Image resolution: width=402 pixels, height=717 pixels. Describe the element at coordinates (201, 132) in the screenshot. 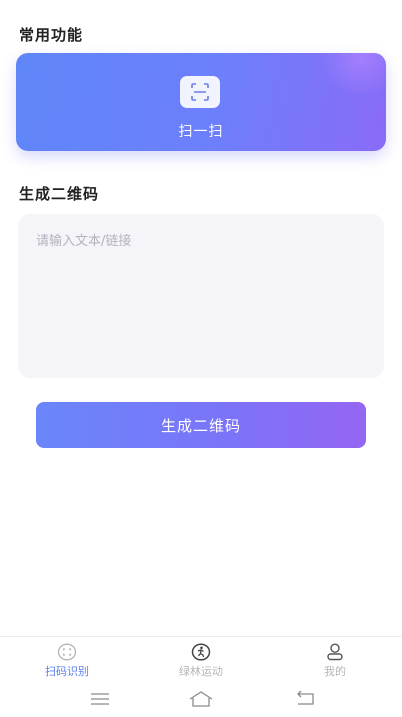

I see `scan-label: 扫一扫` at that location.